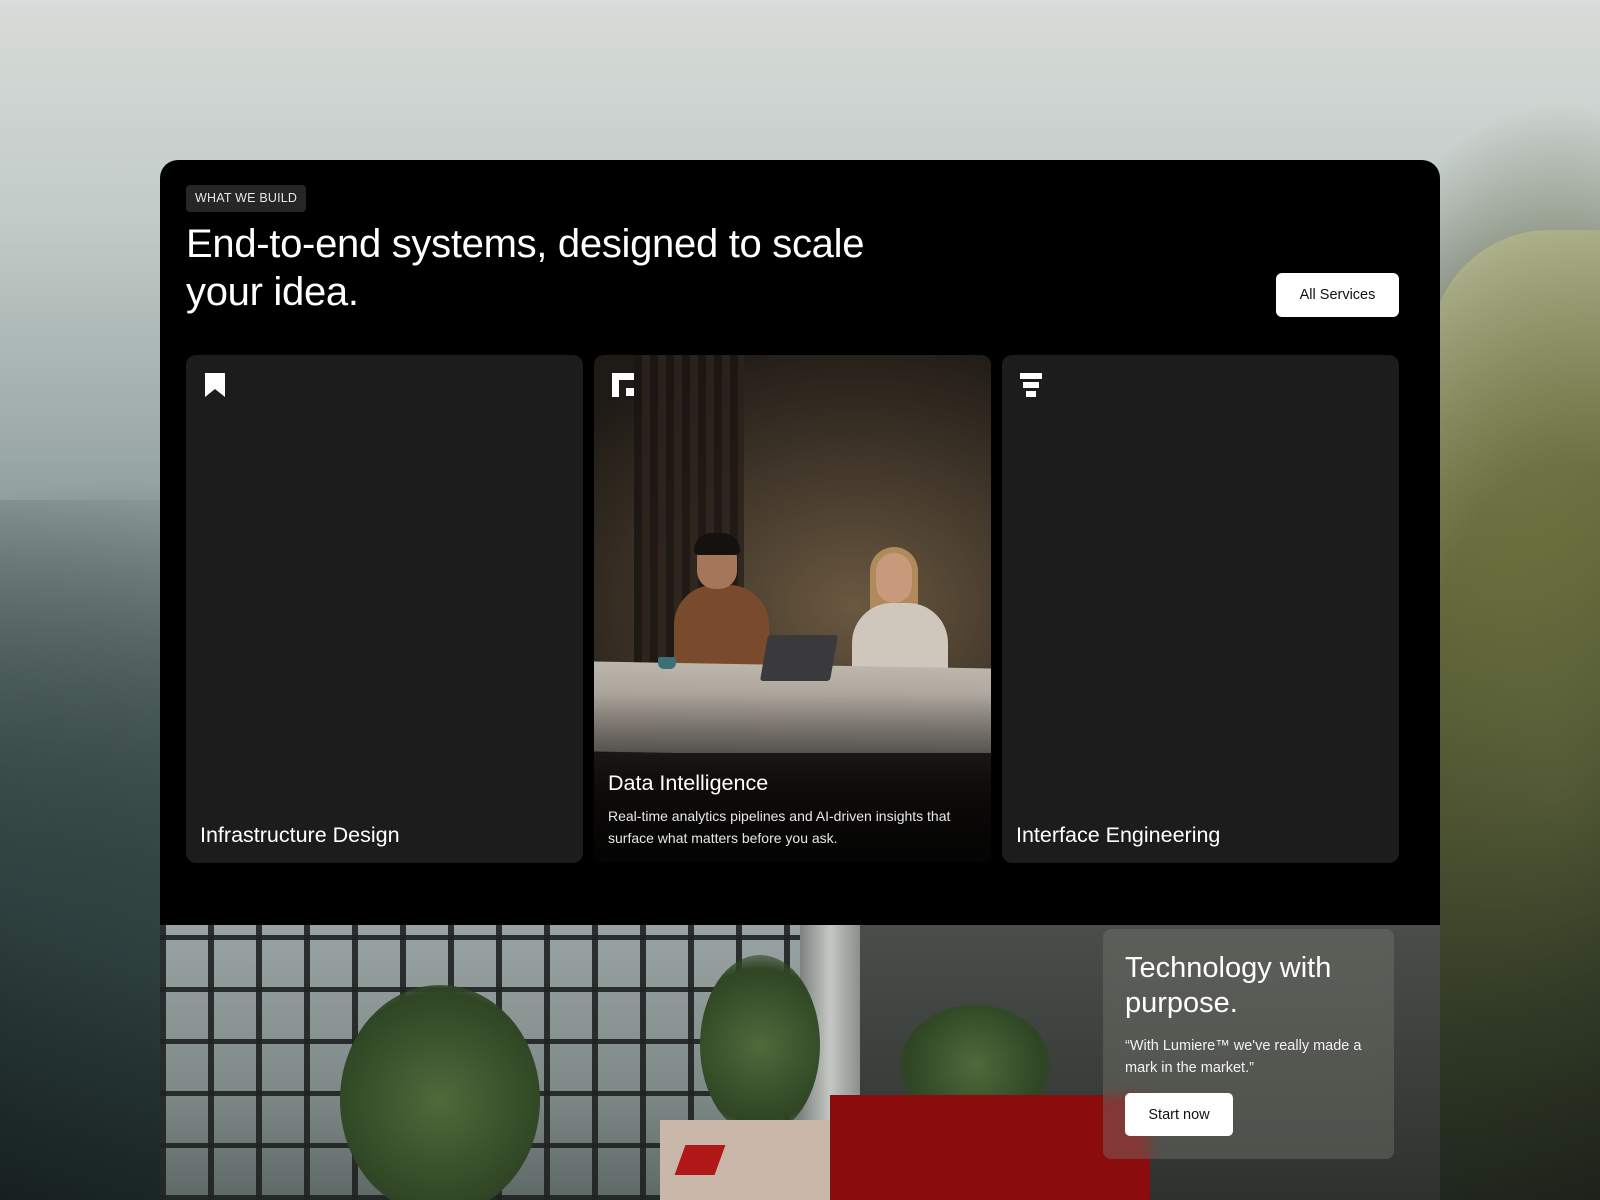 This screenshot has width=1600, height=1200. What do you see at coordinates (246, 198) in the screenshot?
I see `section-eyebrow: WHAT WE BUILD` at bounding box center [246, 198].